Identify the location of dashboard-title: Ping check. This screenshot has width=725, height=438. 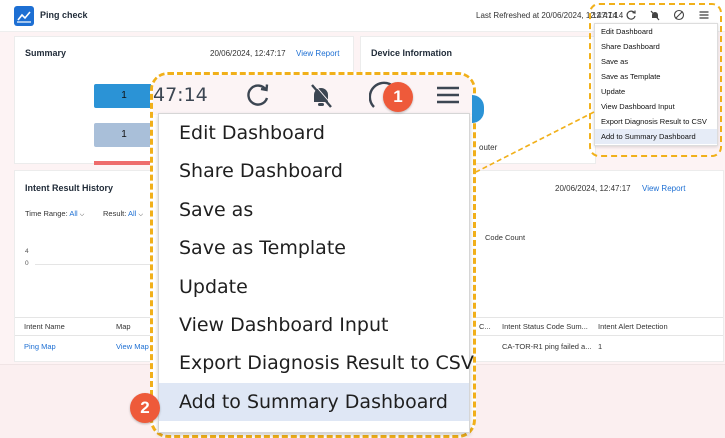
(64, 15).